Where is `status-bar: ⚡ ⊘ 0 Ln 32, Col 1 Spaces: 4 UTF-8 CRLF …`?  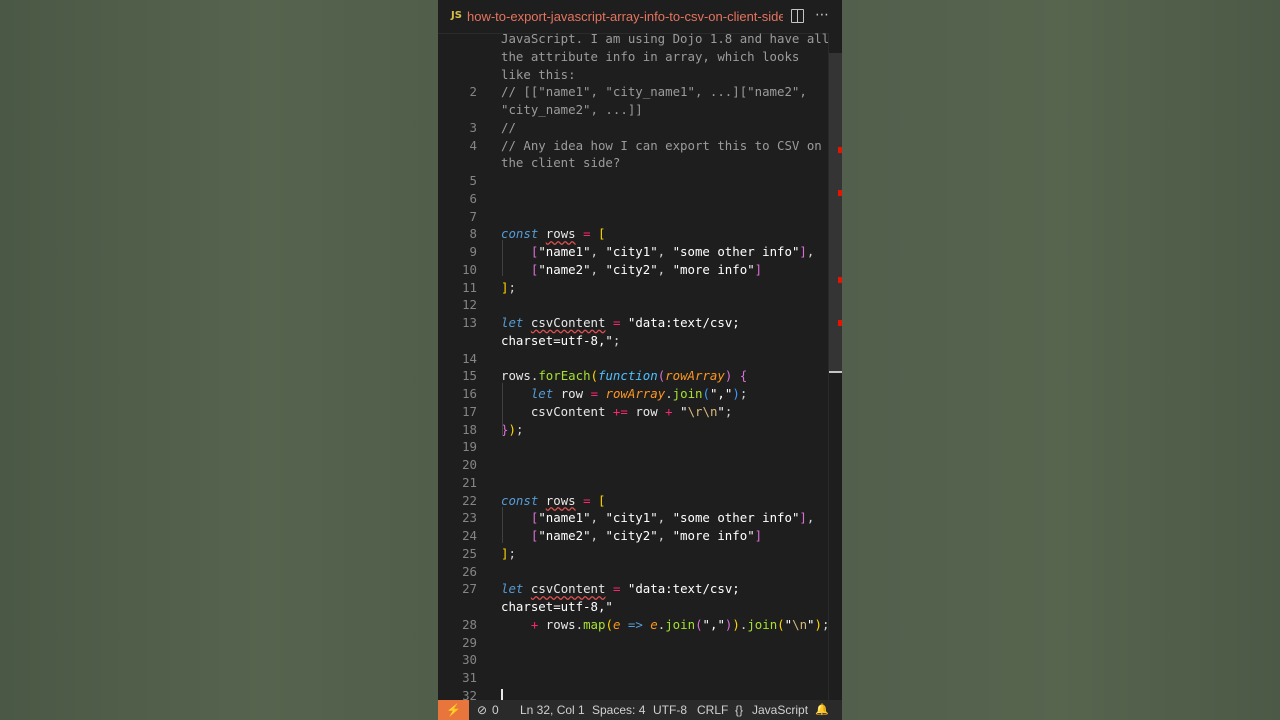
status-bar: ⚡ ⊘ 0 Ln 32, Col 1 Spaces: 4 UTF-8 CRLF … is located at coordinates (640, 710).